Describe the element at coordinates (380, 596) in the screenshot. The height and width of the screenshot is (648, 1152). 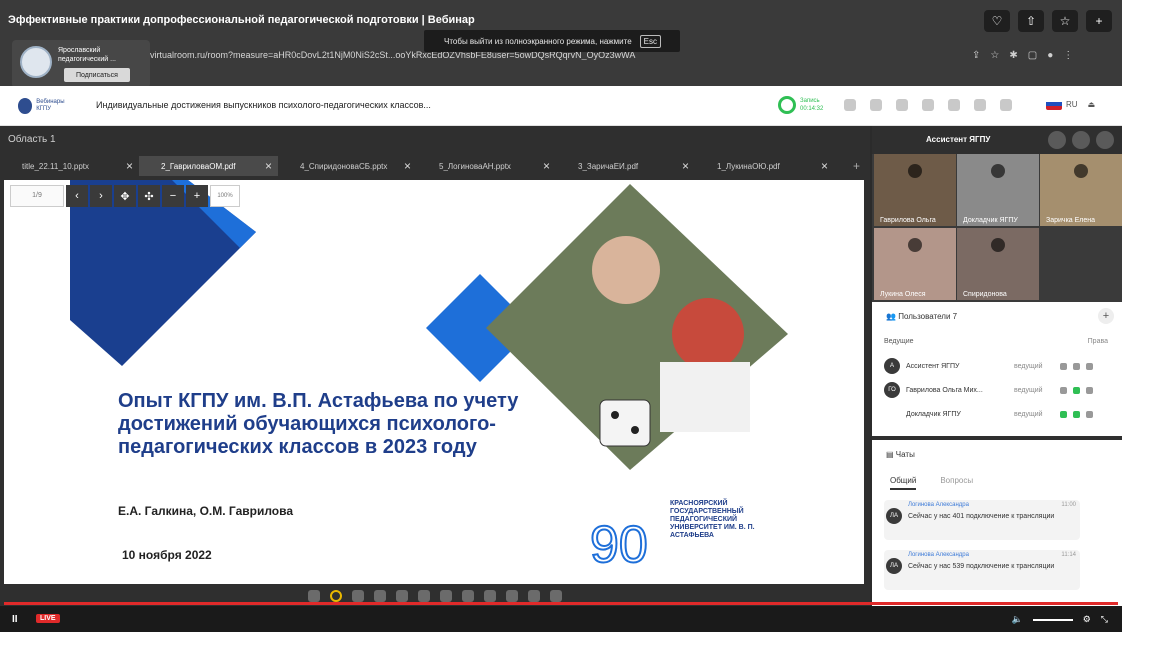
I see `cursor-icon` at that location.